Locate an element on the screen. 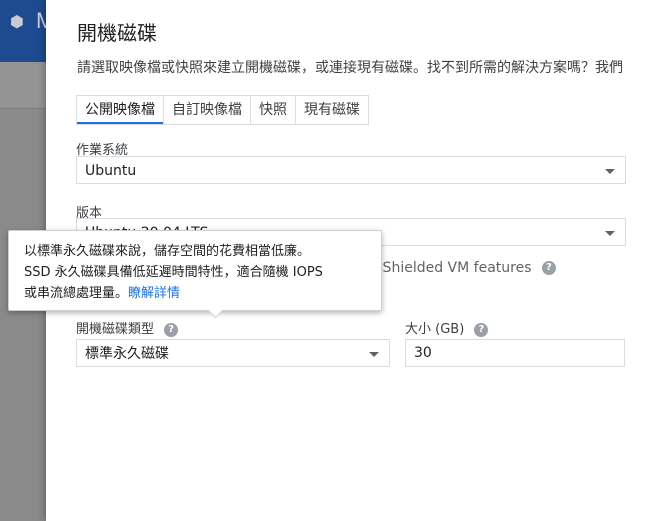  size-label: 大小 (GB) is located at coordinates (435, 329).